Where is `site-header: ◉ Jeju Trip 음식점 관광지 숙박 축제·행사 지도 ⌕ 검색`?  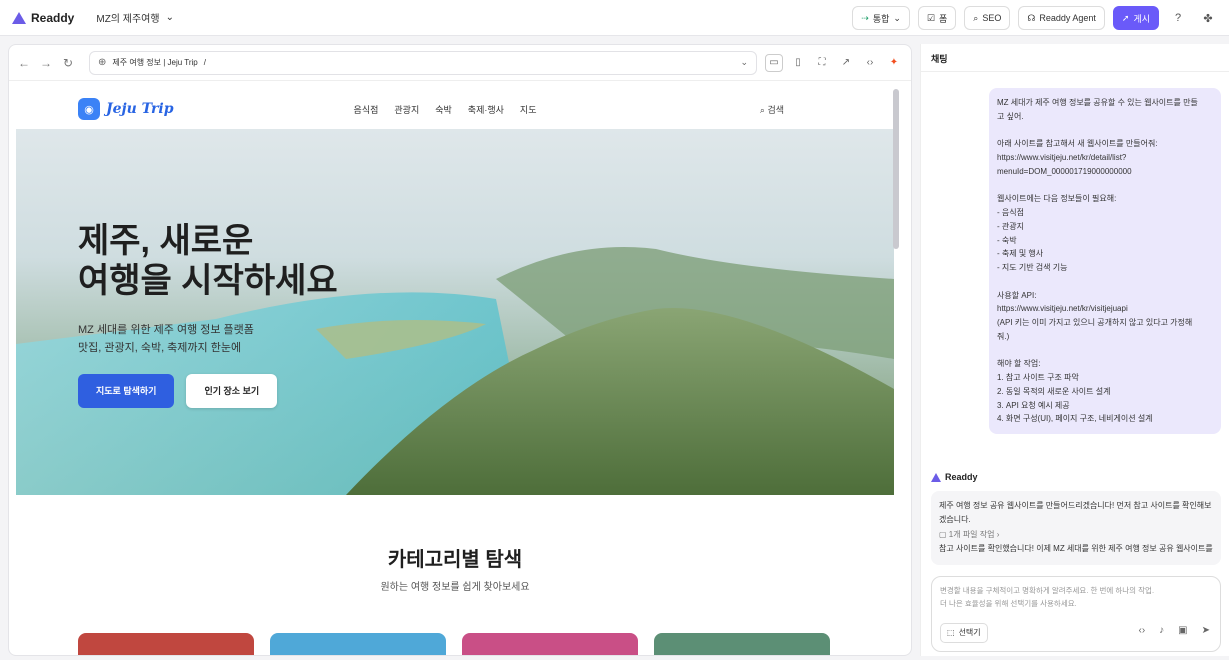 site-header: ◉ Jeju Trip 음식점 관광지 숙박 축제·행사 지도 ⌕ 검색 is located at coordinates (455, 109).